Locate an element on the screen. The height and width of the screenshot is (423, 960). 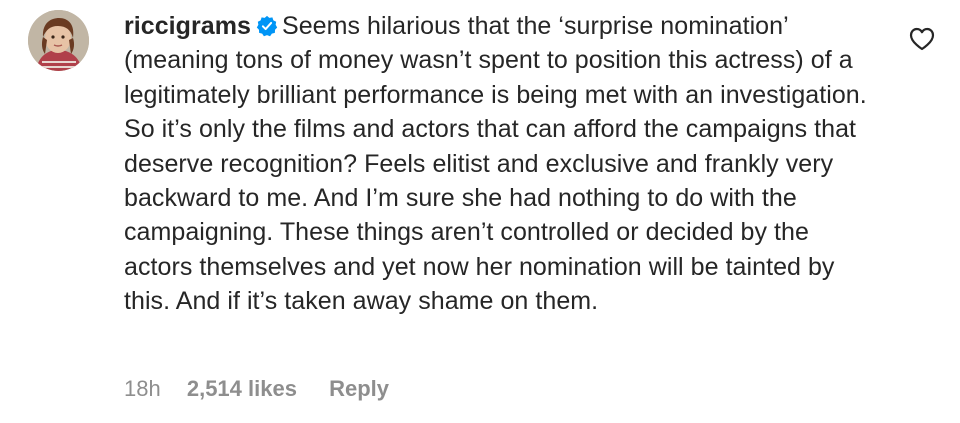
like-button is located at coordinates (922, 39).